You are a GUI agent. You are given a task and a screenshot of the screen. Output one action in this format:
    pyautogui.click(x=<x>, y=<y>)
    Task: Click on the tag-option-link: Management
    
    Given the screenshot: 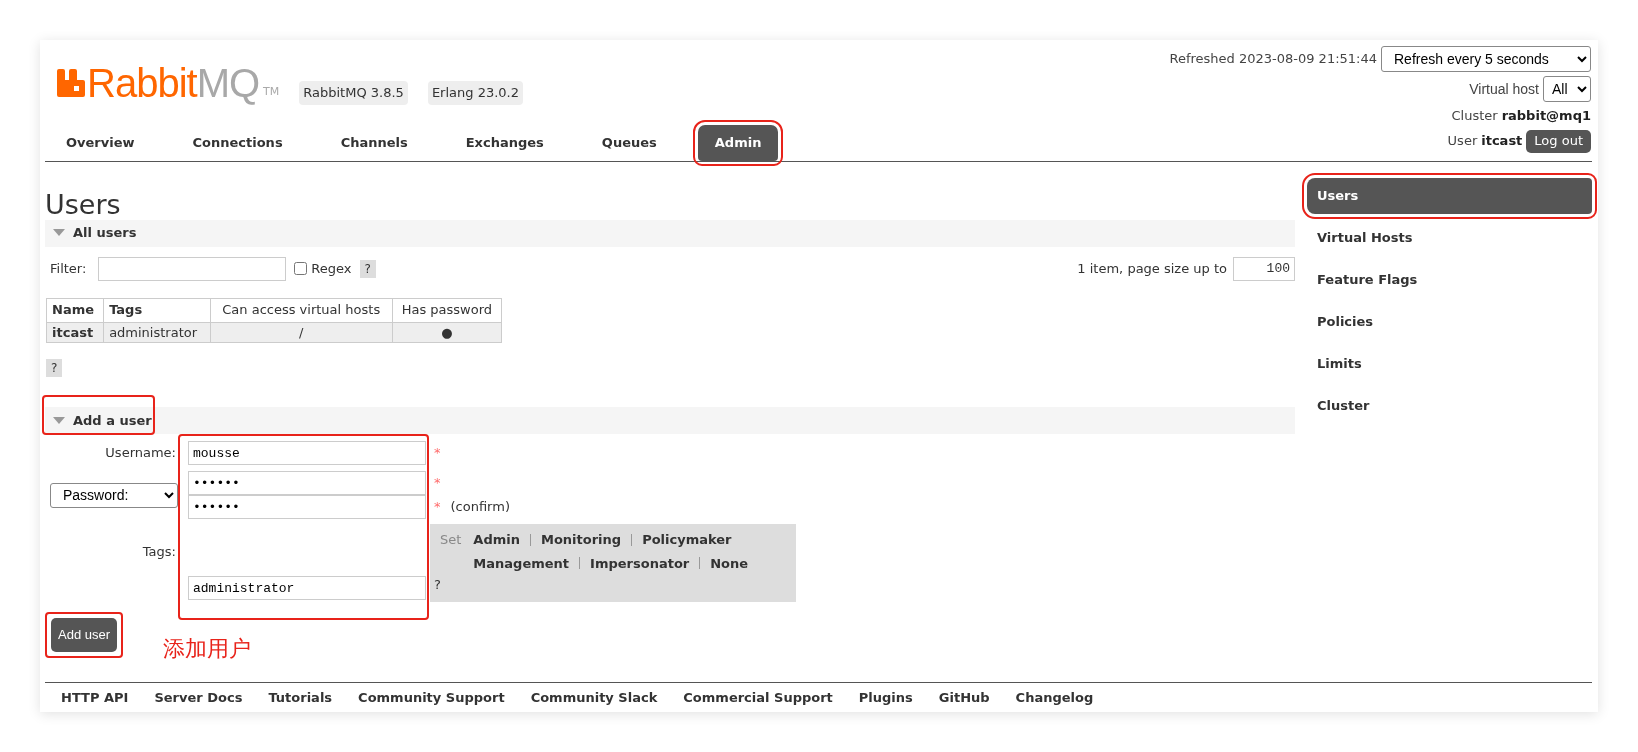 What is the action you would take?
    pyautogui.click(x=521, y=563)
    